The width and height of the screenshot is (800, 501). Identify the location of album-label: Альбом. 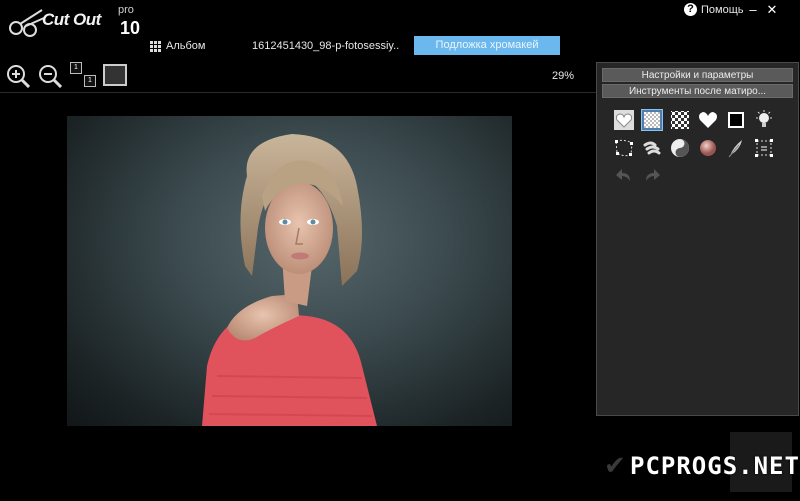
(186, 46).